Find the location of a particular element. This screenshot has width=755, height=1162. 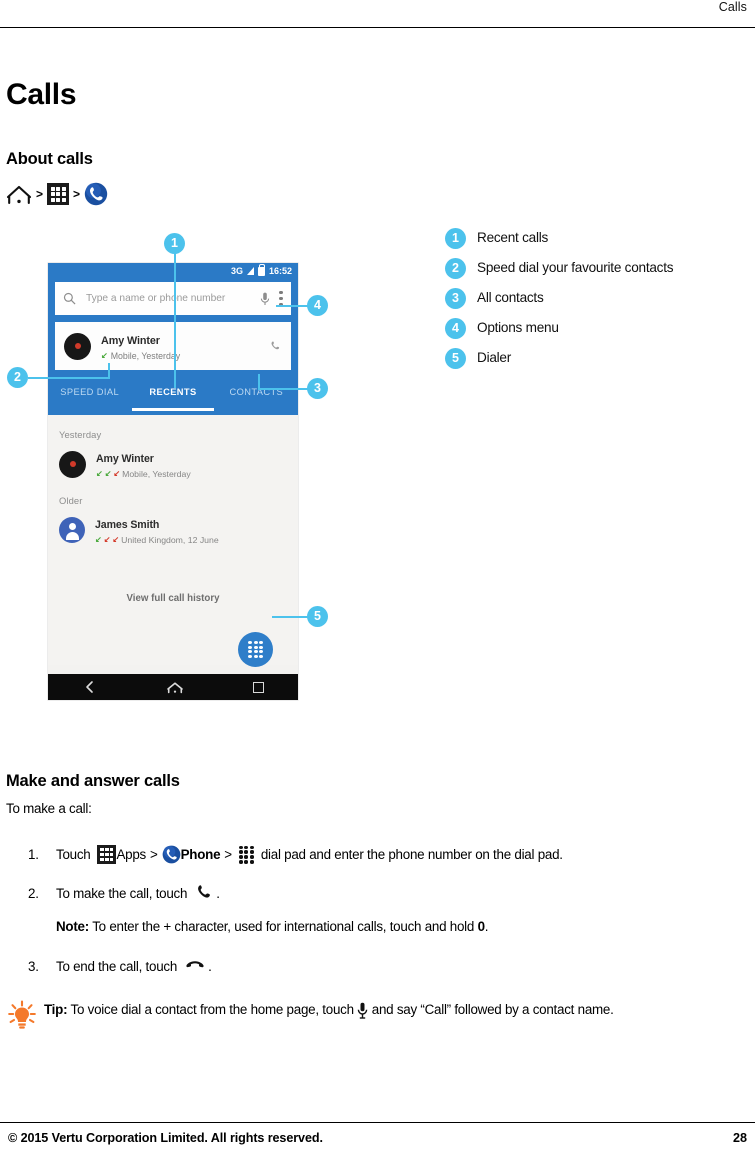

step-3: 3. To end the call, touch . is located at coordinates (120, 966).